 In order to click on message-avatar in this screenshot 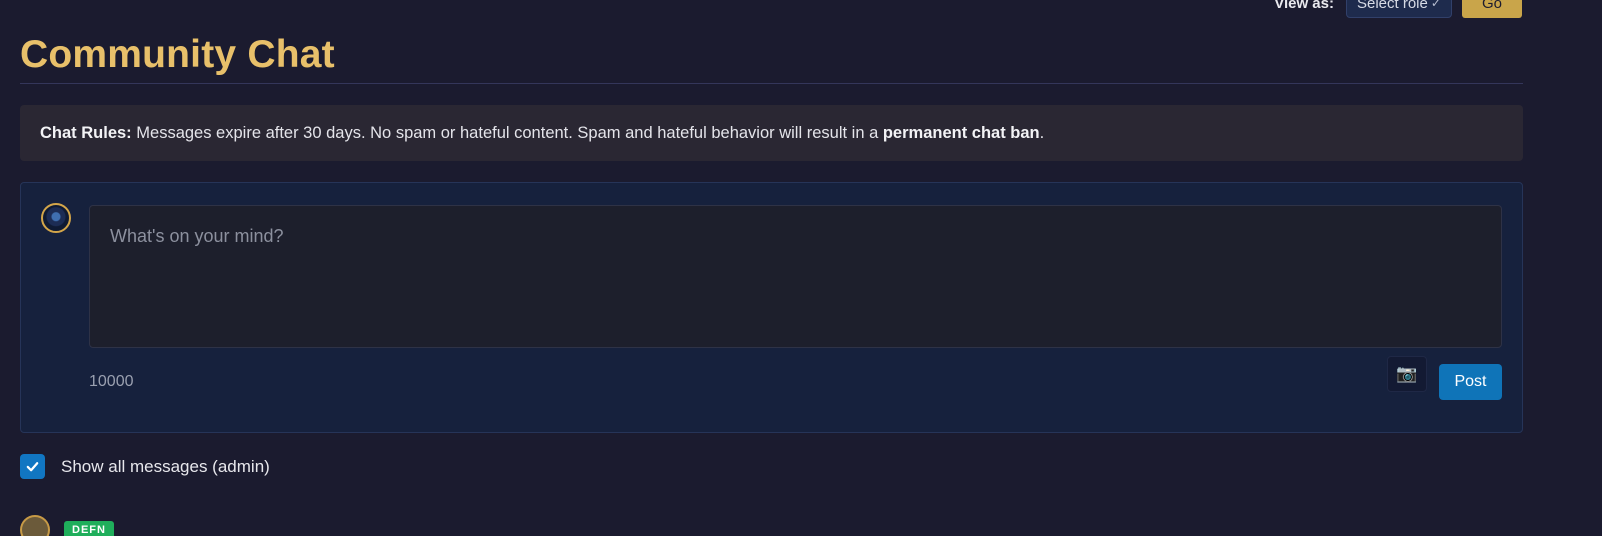, I will do `click(35, 525)`.